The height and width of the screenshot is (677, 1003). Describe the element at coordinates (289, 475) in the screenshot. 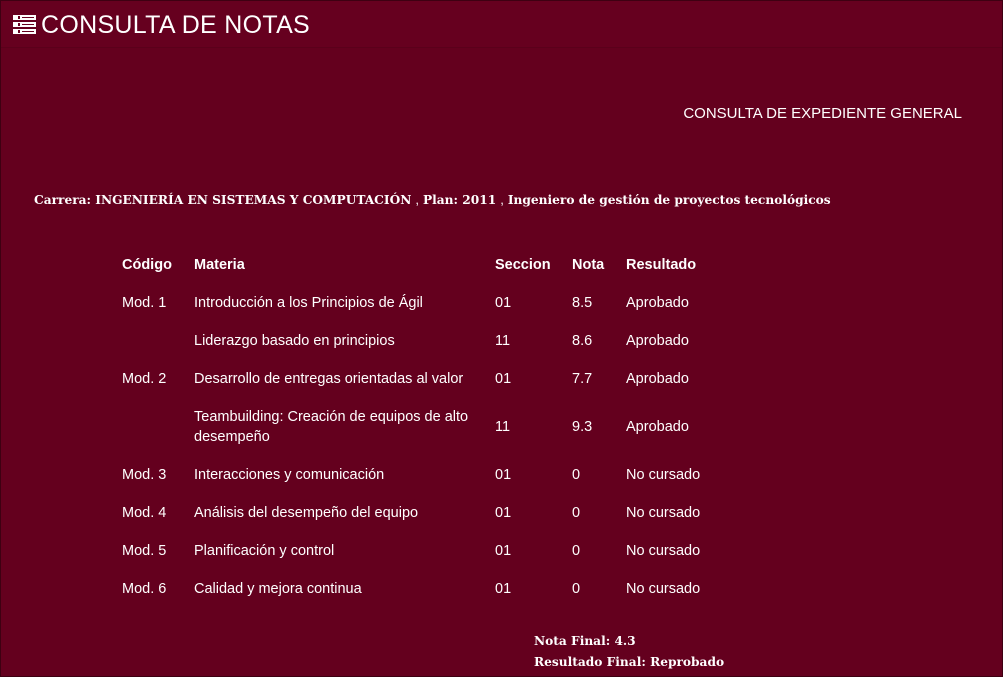

I see `cell-subject: Interacciones y comunicación` at that location.